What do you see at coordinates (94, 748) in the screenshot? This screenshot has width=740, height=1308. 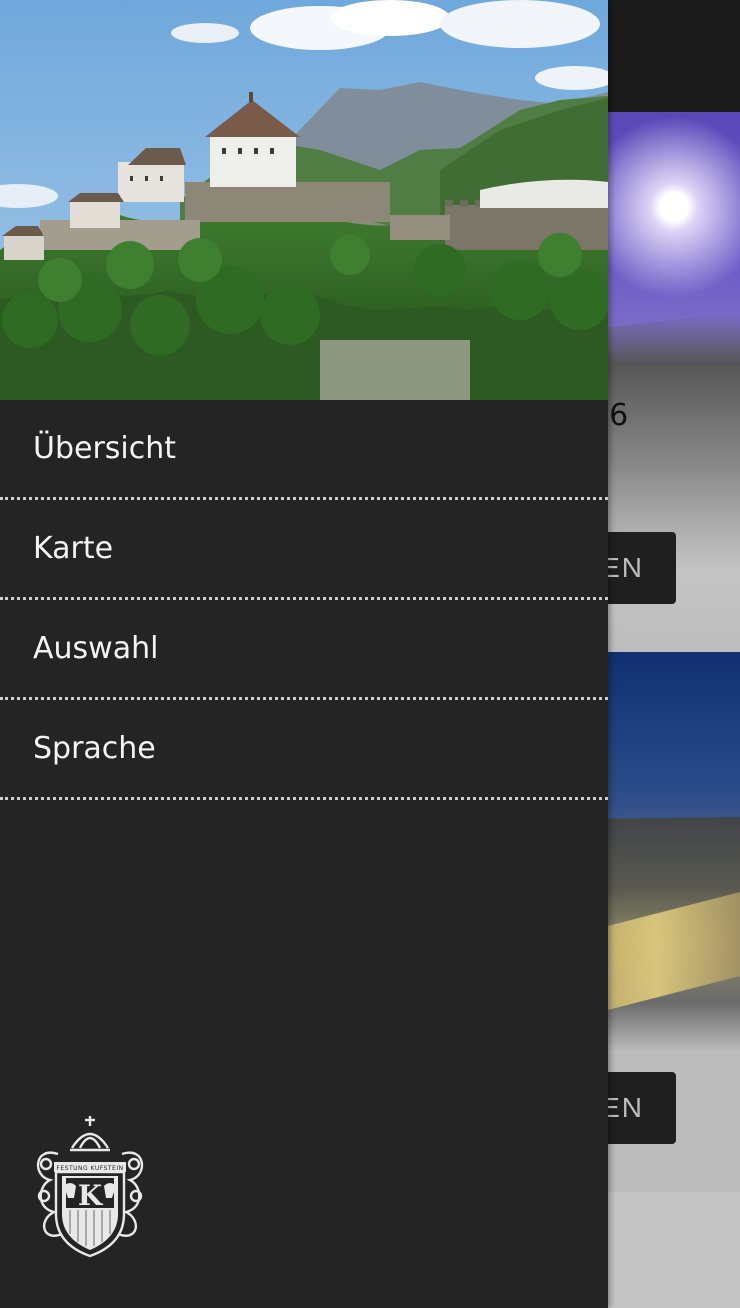 I see `menu-item-label: Sprache` at bounding box center [94, 748].